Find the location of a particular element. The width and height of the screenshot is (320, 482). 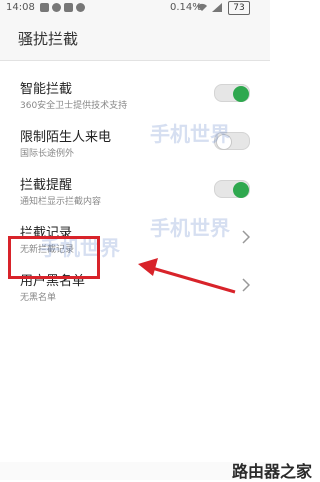

block-reminder-toggle is located at coordinates (232, 189).